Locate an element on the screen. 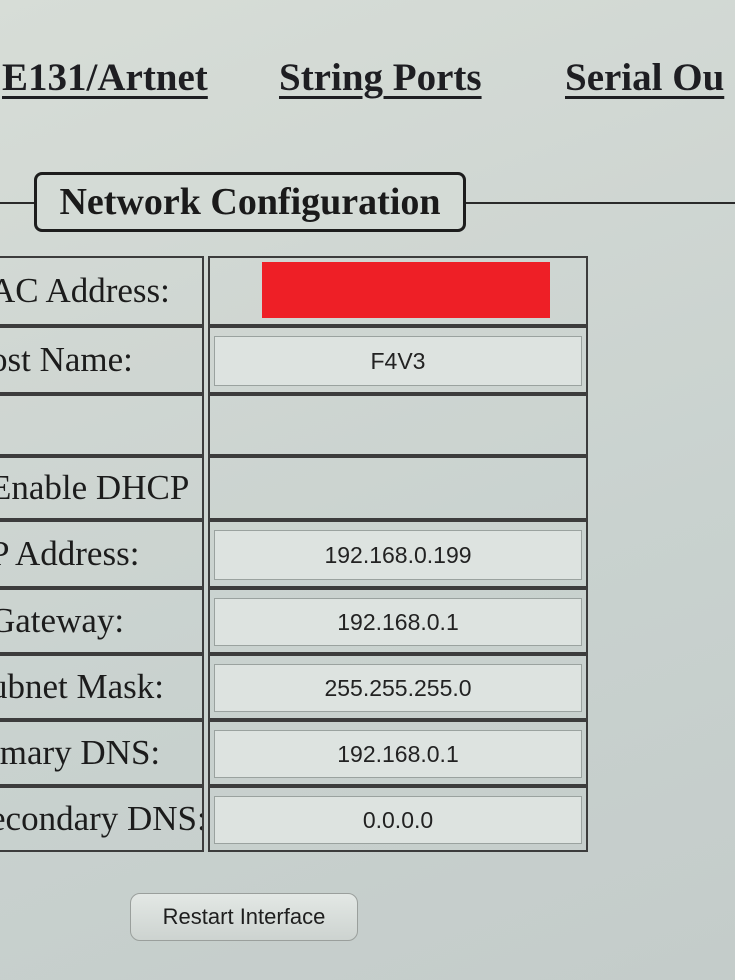 This screenshot has height=980, width=735. primary-dns-label: imary DNS: is located at coordinates (102, 753).